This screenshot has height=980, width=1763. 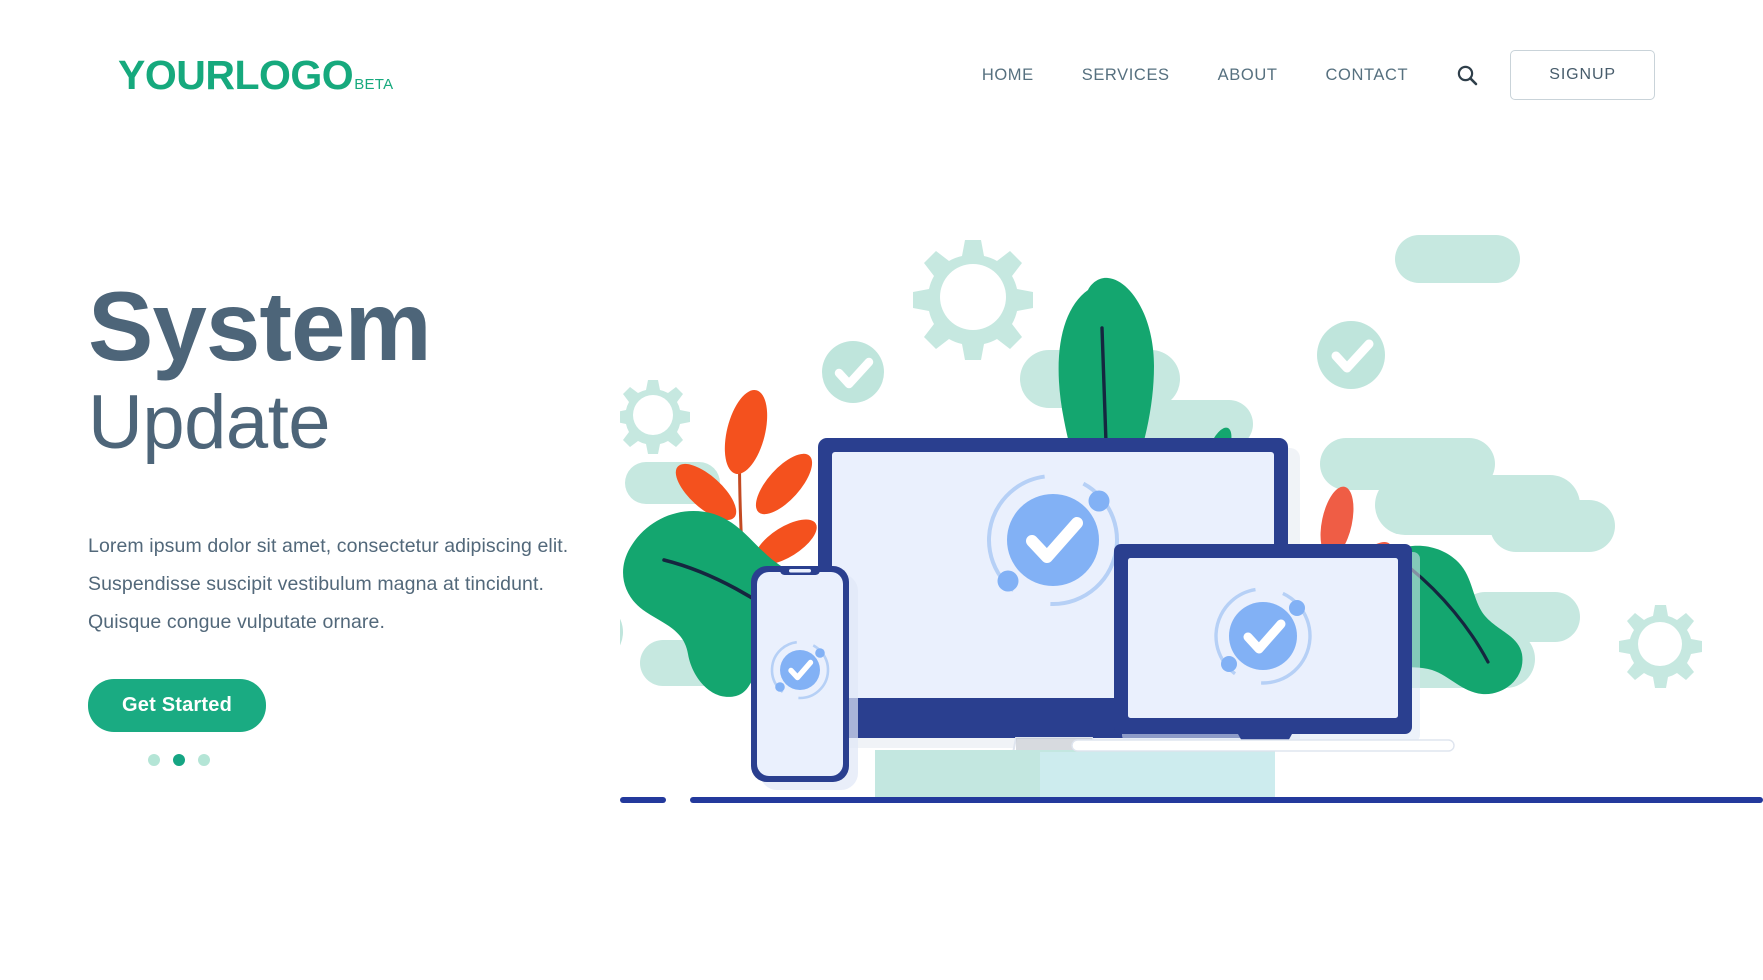 I want to click on nav-item-about: ABOUT, so click(x=1248, y=75).